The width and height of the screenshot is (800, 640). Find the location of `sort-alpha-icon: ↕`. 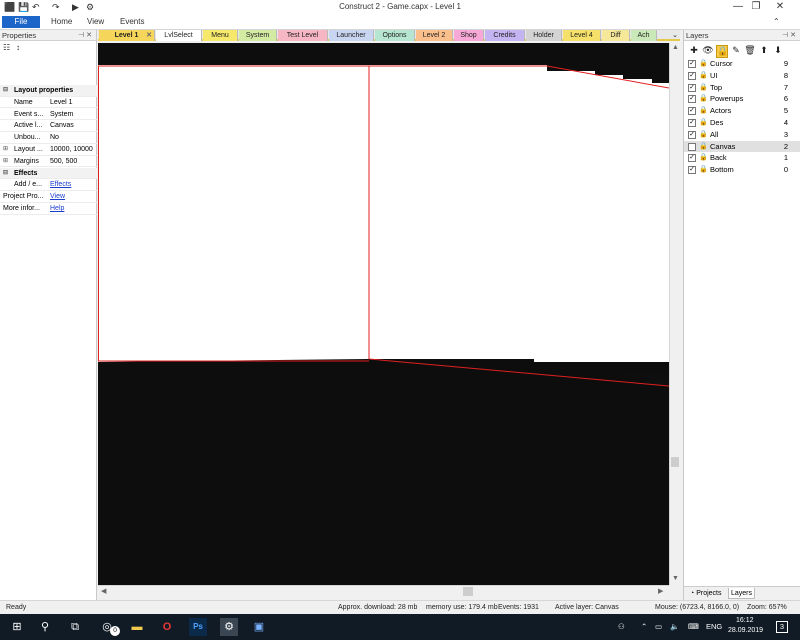

sort-alpha-icon: ↕ is located at coordinates (18, 47).